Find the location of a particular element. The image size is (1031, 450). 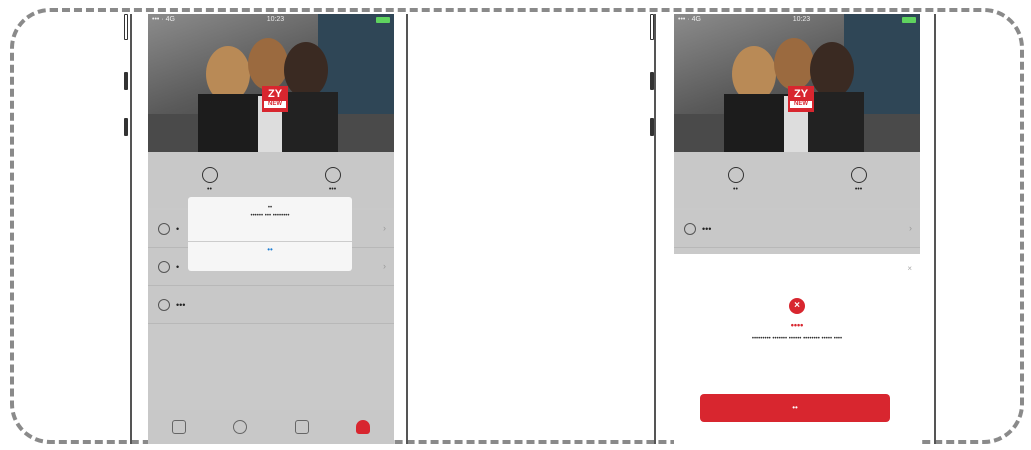

quick-actions: •• ••• is located at coordinates (797, 180).